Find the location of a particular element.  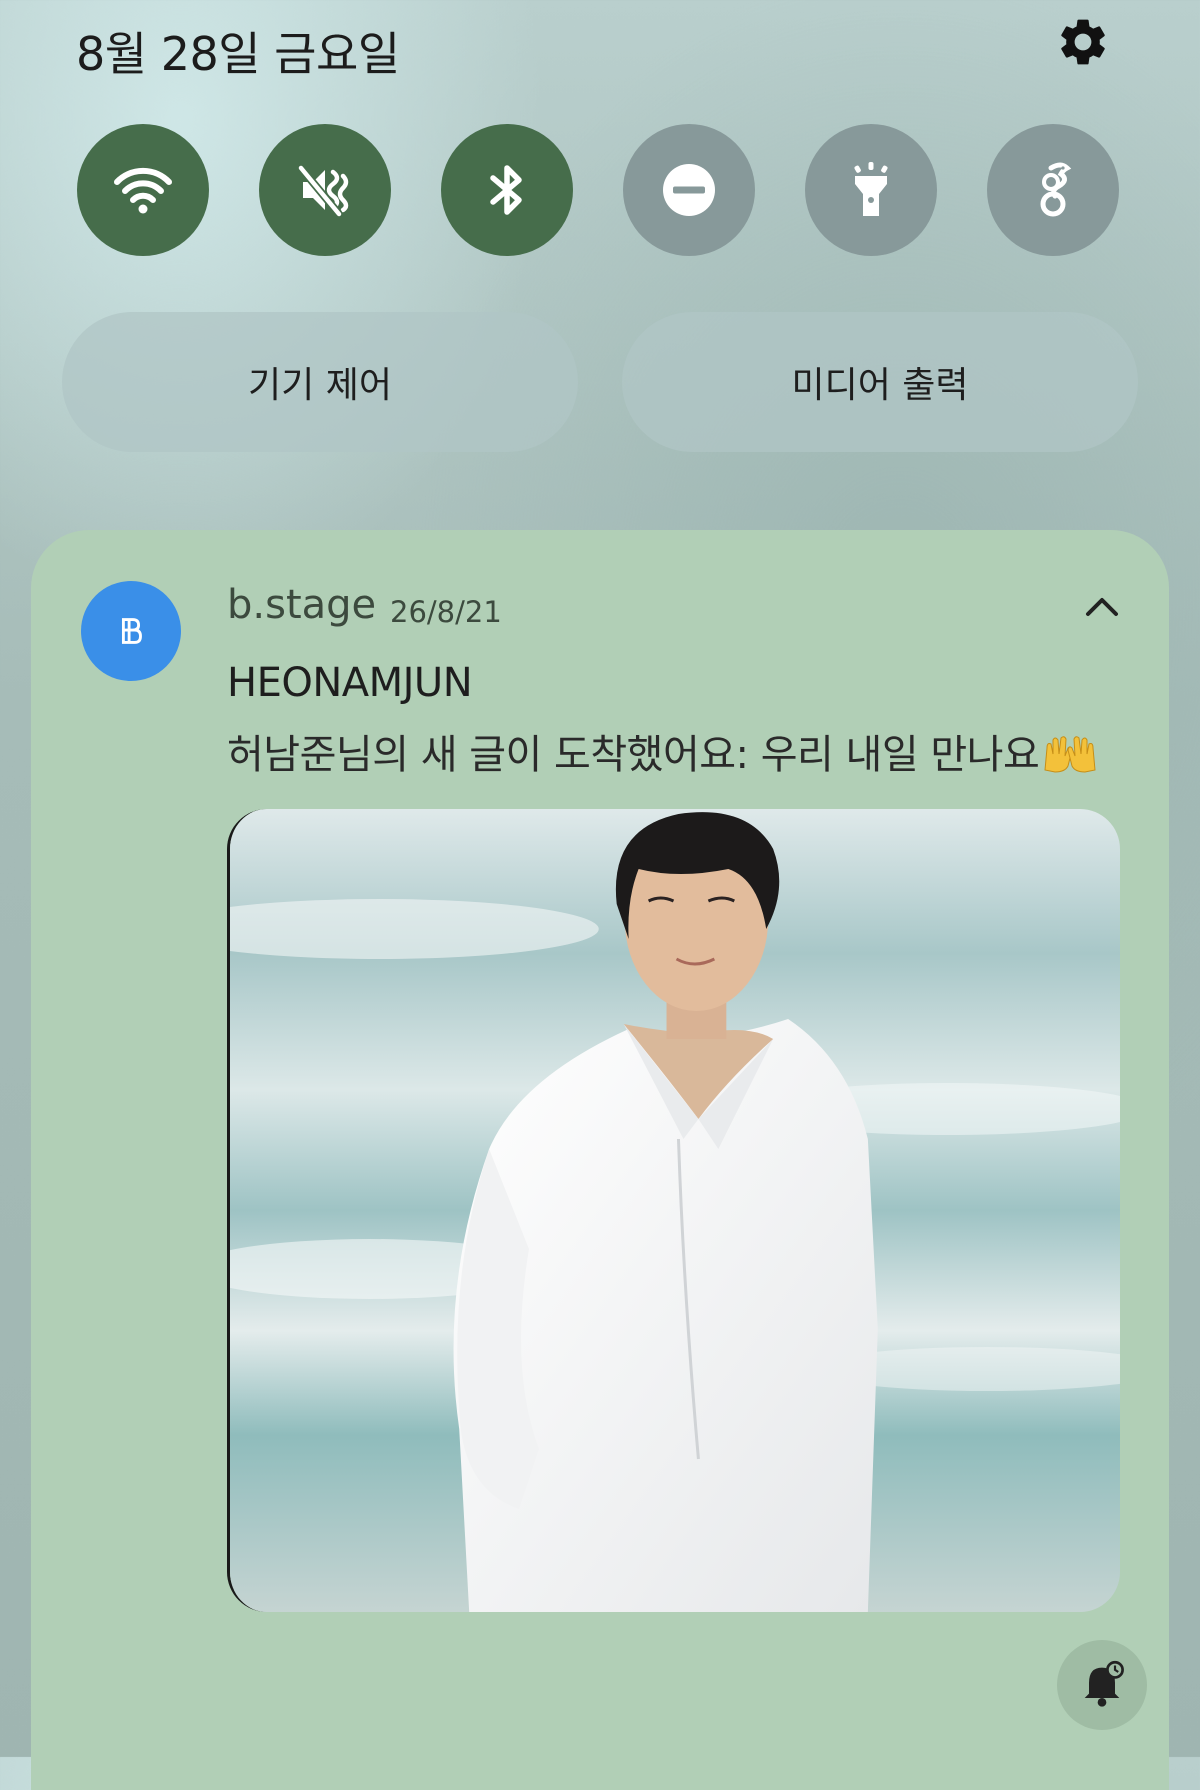

toggle-bluetooth is located at coordinates (507, 190).